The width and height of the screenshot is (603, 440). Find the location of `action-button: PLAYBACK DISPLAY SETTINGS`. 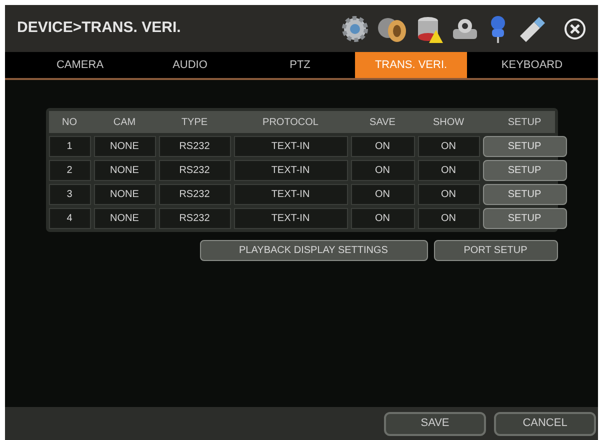

action-button: PLAYBACK DISPLAY SETTINGS is located at coordinates (314, 250).